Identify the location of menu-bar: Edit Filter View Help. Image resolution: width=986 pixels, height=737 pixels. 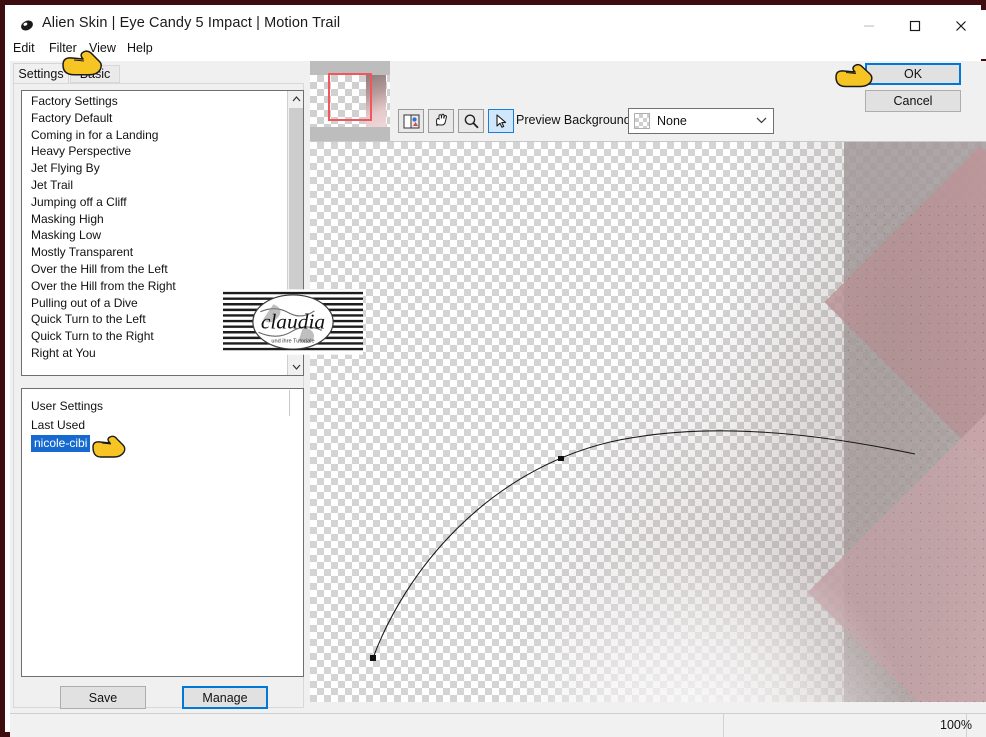
(498, 50).